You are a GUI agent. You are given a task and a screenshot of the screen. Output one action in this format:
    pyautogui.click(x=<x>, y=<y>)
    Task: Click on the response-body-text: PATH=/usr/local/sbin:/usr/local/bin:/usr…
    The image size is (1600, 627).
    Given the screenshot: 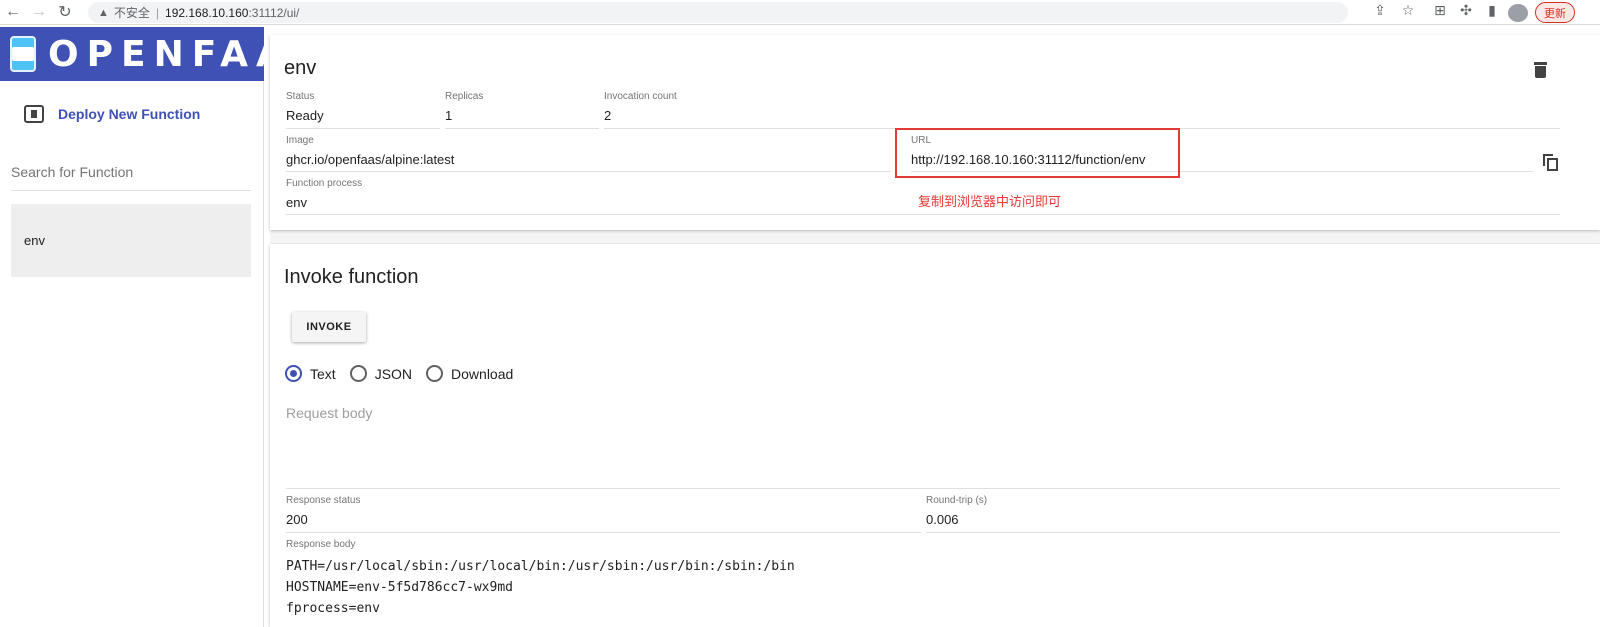 What is the action you would take?
    pyautogui.click(x=923, y=587)
    